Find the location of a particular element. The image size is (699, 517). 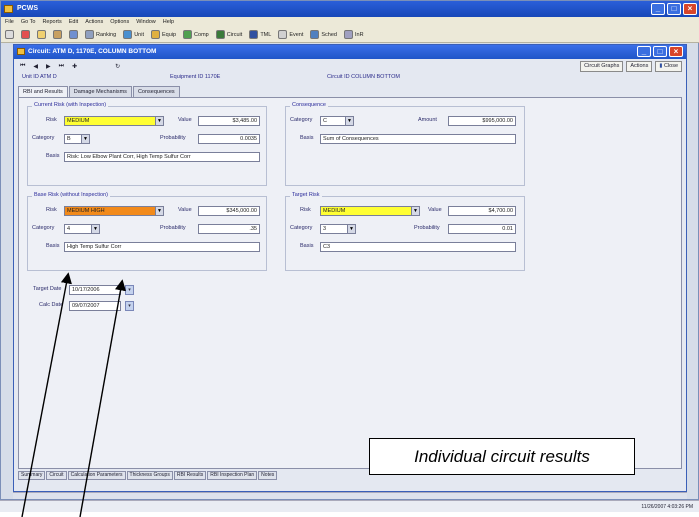

tab-thickness-groups: Thickness Groups is located at coordinates (149, 475).